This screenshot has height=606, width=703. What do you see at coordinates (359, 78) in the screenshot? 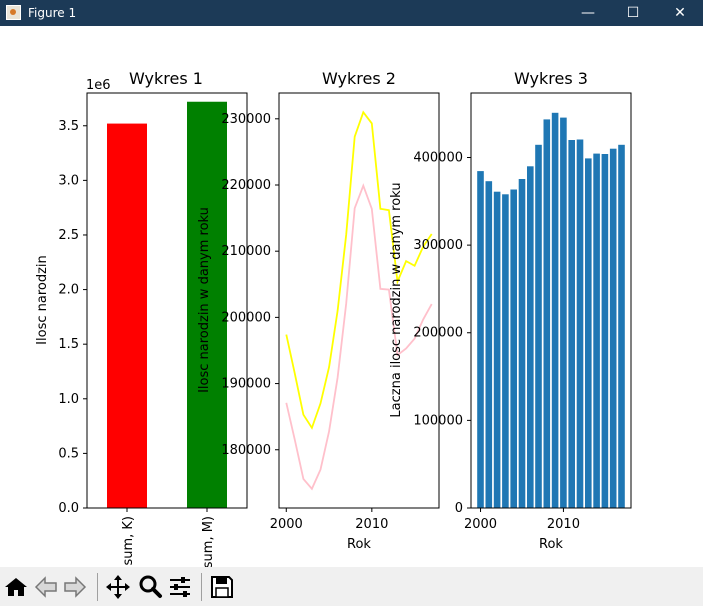
I see `chart2-title: Wykres 2` at bounding box center [359, 78].